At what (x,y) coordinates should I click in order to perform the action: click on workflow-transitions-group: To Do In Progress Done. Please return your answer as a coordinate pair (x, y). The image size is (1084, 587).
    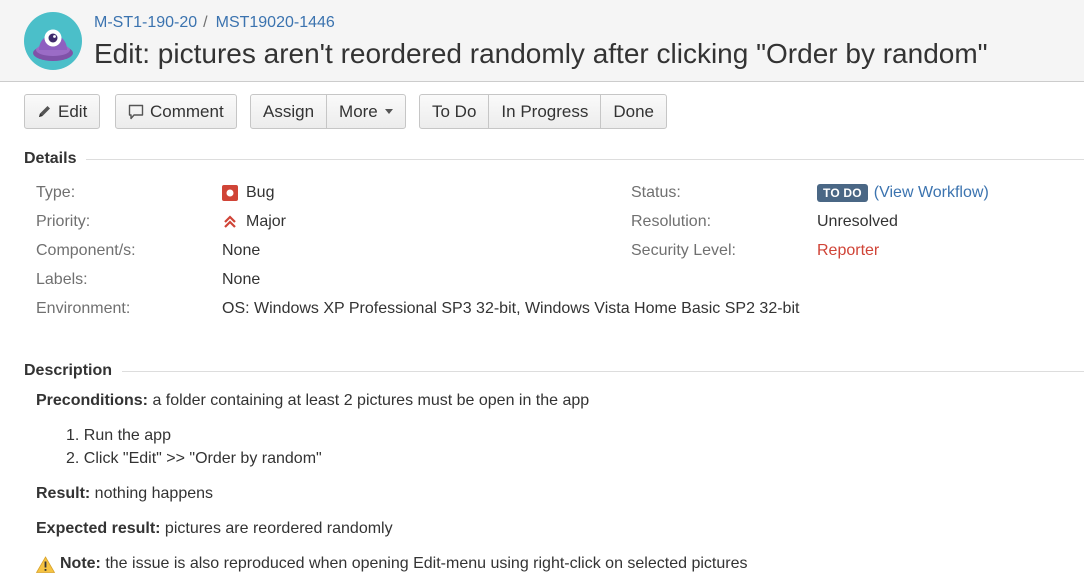
    Looking at the image, I should click on (543, 111).